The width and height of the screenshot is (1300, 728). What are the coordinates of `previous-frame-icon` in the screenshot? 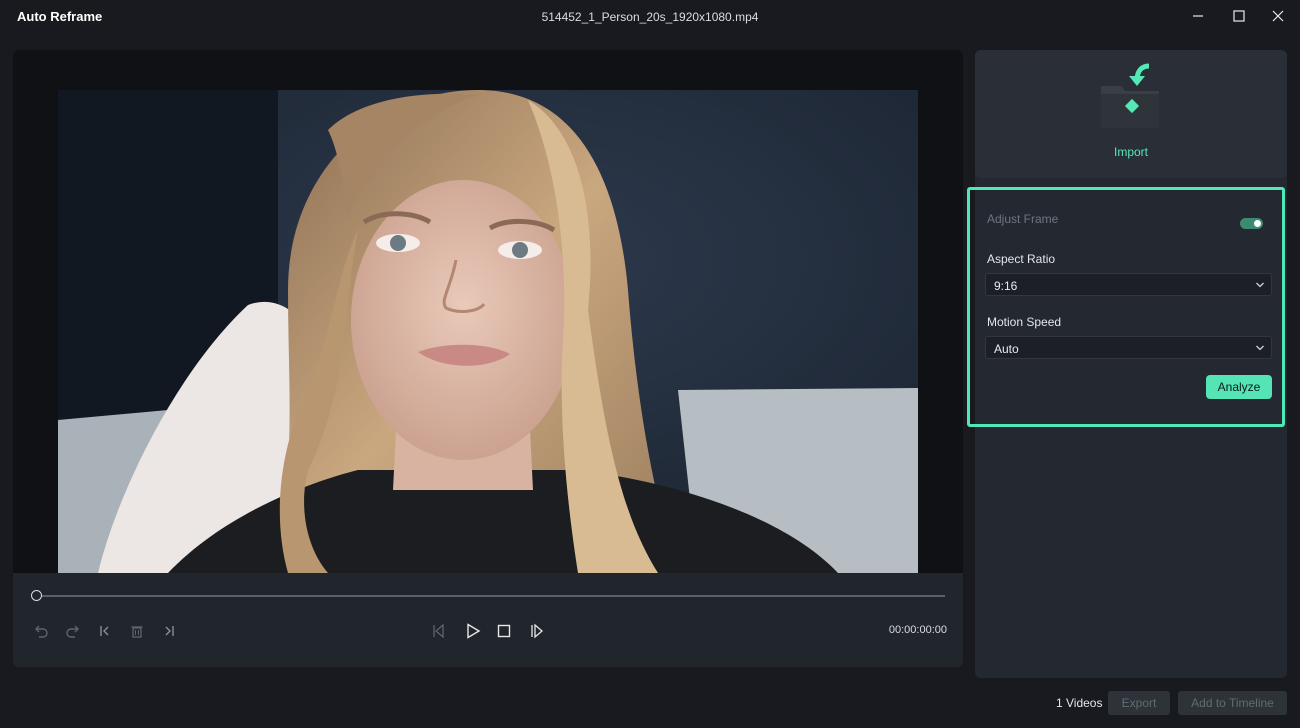 It's located at (438, 631).